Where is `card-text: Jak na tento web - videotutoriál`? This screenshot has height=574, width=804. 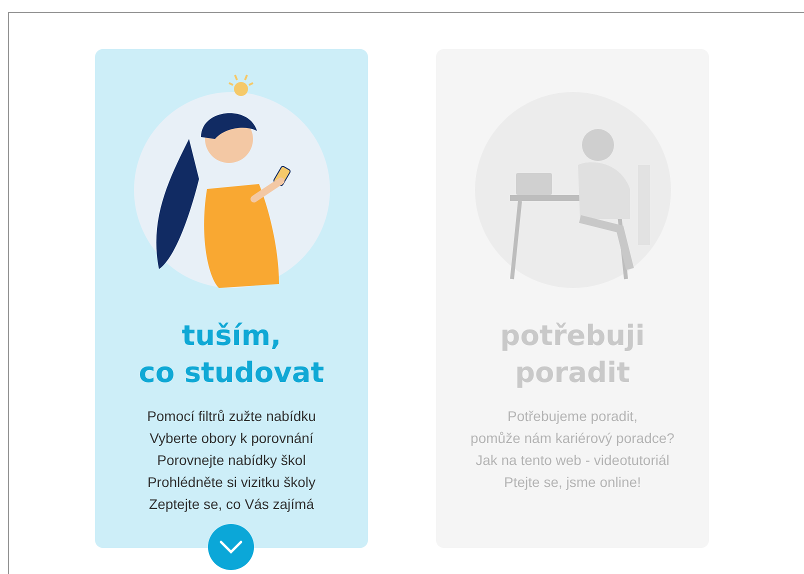 card-text: Jak na tento web - videotutoriál is located at coordinates (573, 460).